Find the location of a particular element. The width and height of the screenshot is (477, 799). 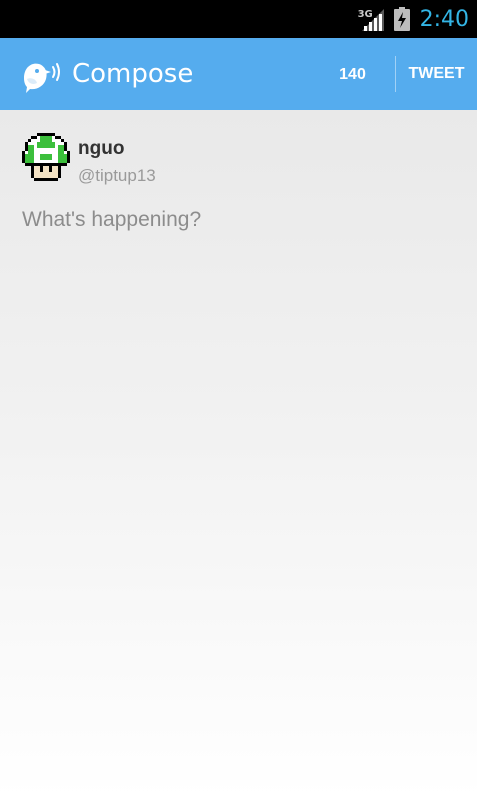

signal-indicator: 3G is located at coordinates (372, 19).